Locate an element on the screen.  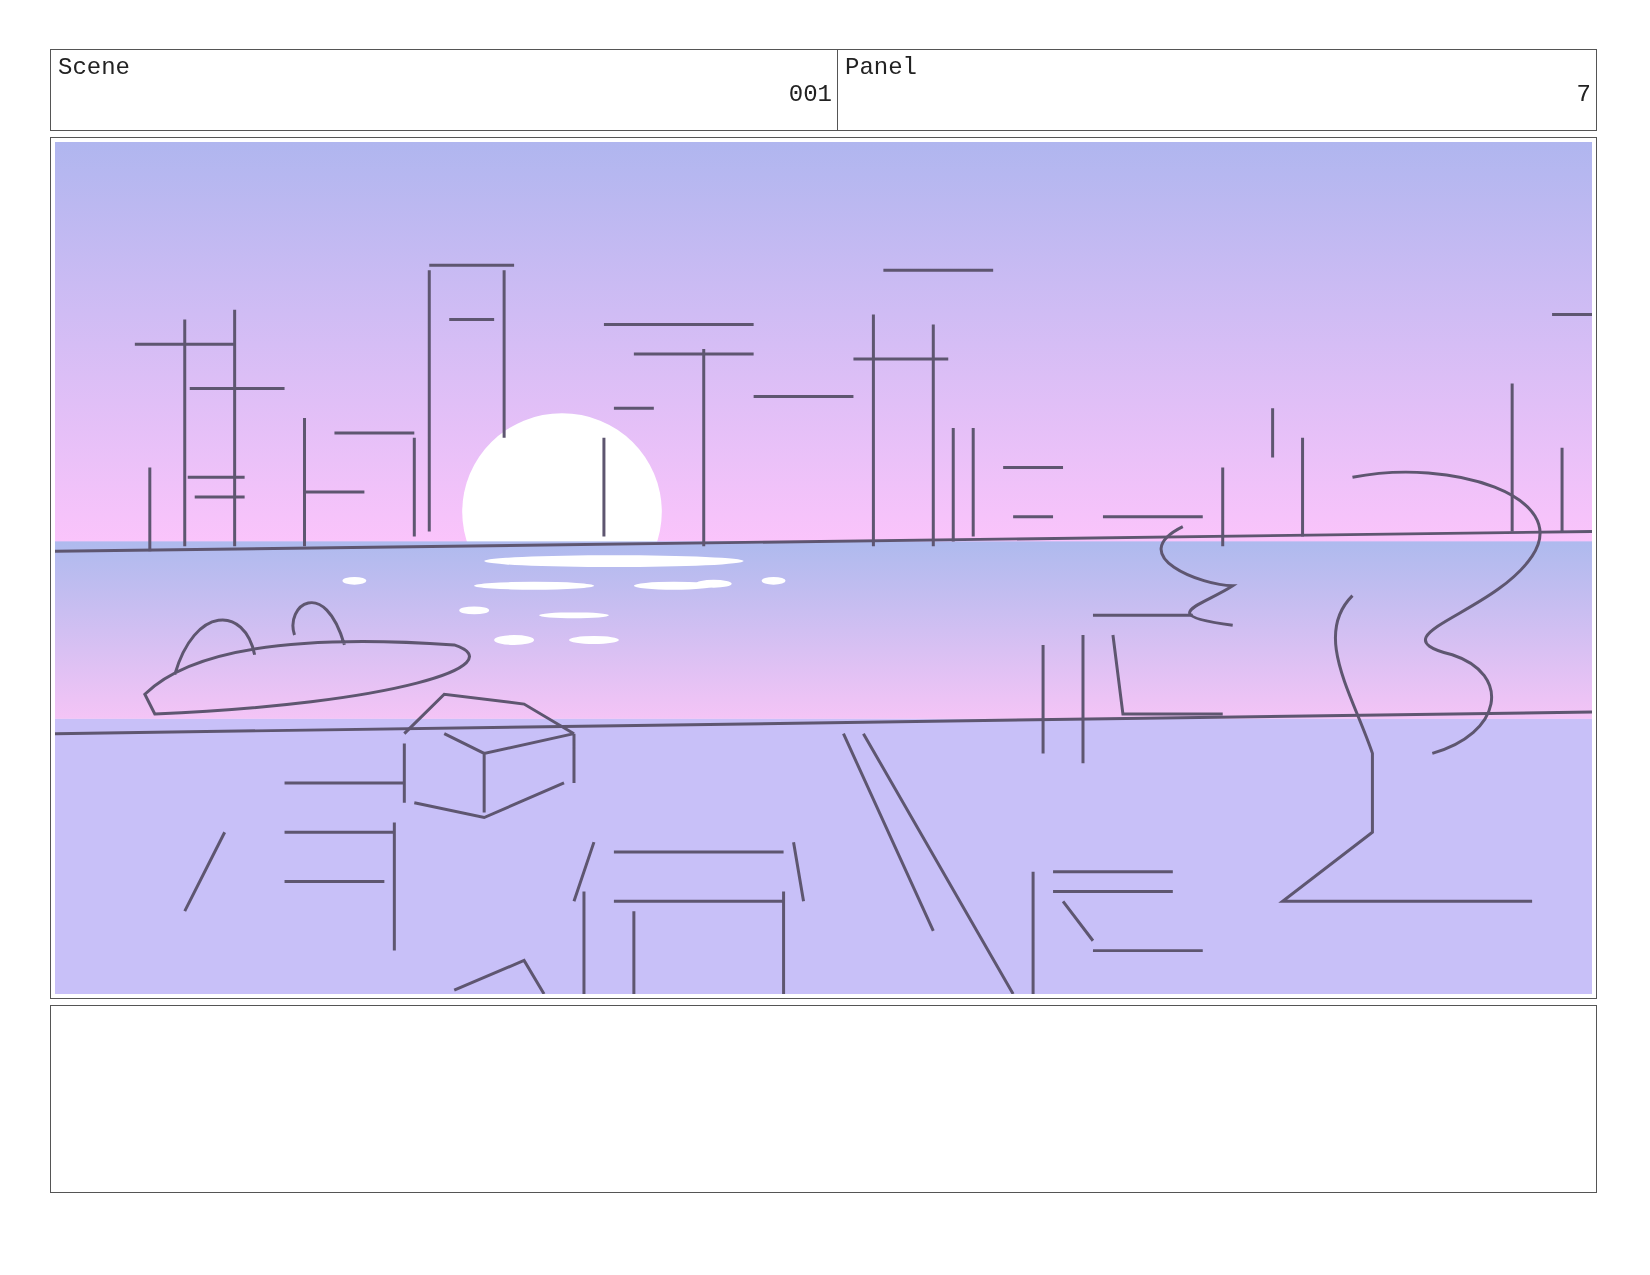
scene-label: Scene is located at coordinates (94, 67).